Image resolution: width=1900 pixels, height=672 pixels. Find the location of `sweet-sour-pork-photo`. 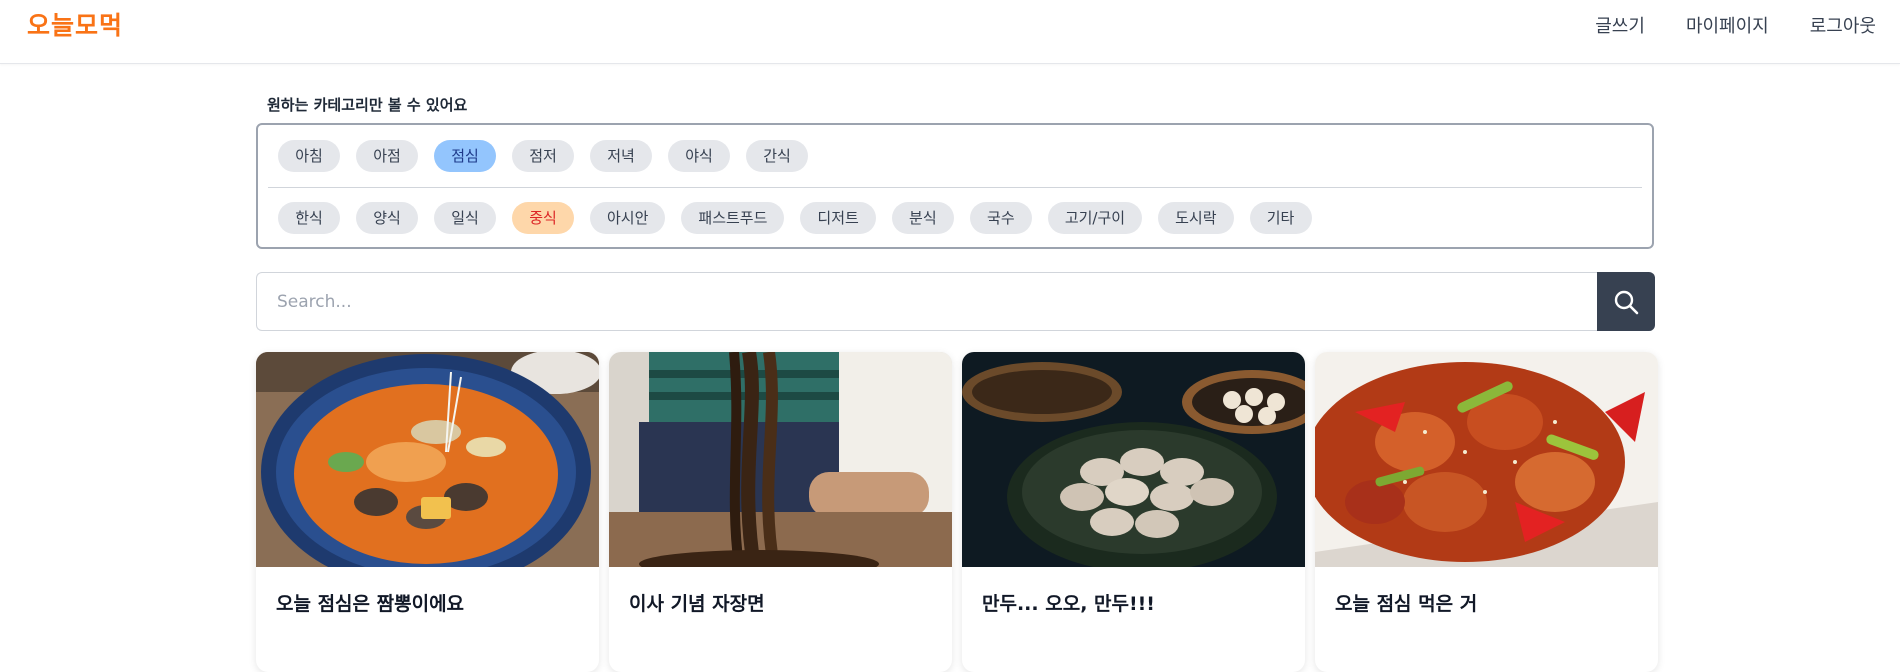

sweet-sour-pork-photo is located at coordinates (1486, 459).